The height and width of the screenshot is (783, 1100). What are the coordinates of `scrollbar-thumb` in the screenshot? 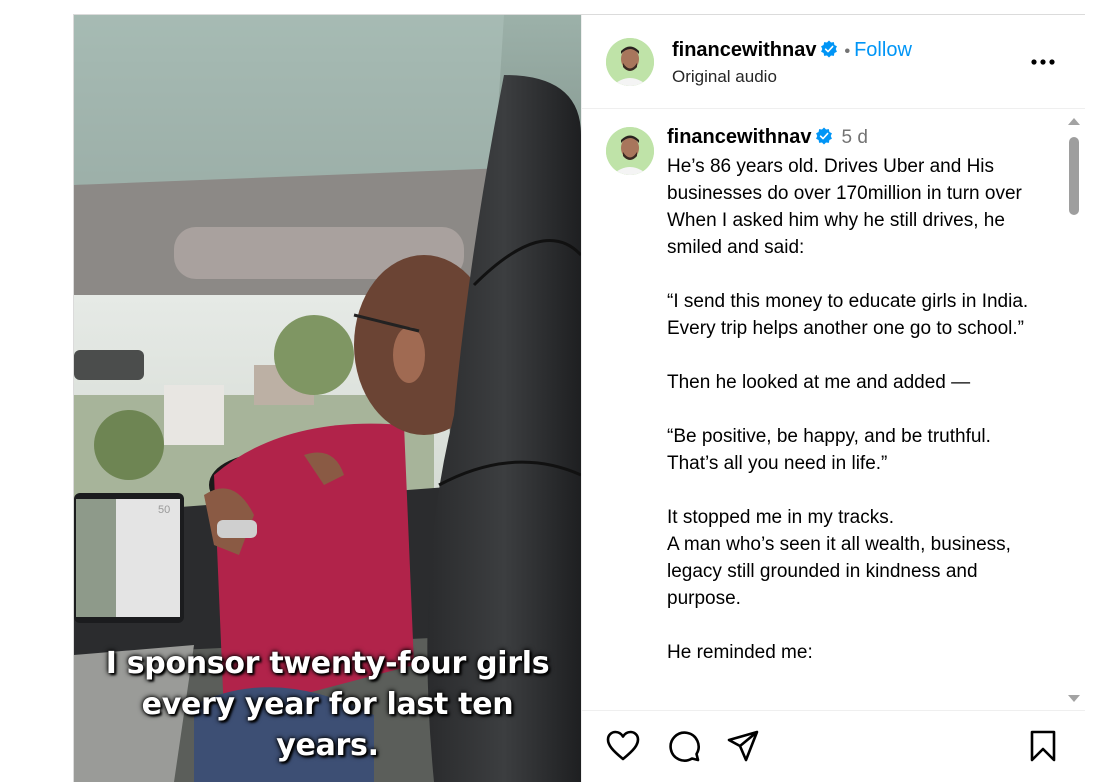 It's located at (1074, 176).